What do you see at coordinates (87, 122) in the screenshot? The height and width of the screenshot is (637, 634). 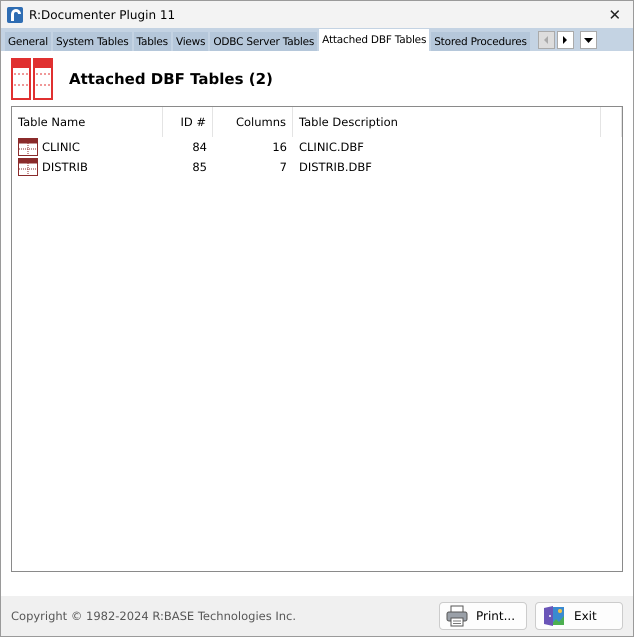 I see `column-header: Table Name` at bounding box center [87, 122].